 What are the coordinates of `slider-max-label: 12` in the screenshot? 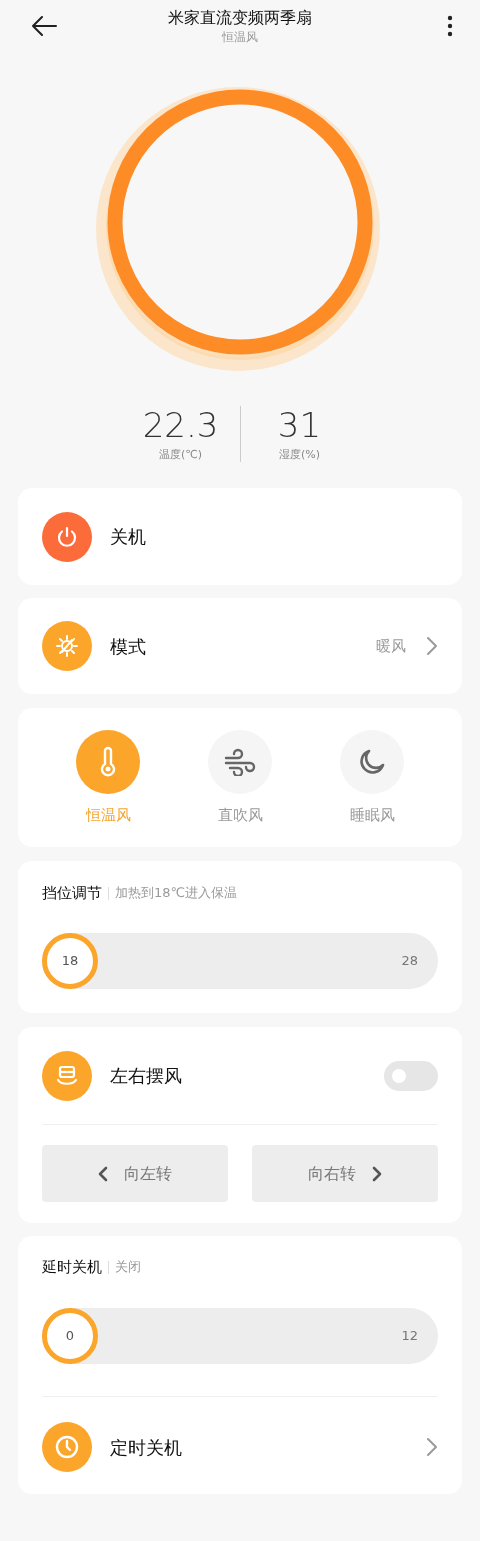 It's located at (409, 1336).